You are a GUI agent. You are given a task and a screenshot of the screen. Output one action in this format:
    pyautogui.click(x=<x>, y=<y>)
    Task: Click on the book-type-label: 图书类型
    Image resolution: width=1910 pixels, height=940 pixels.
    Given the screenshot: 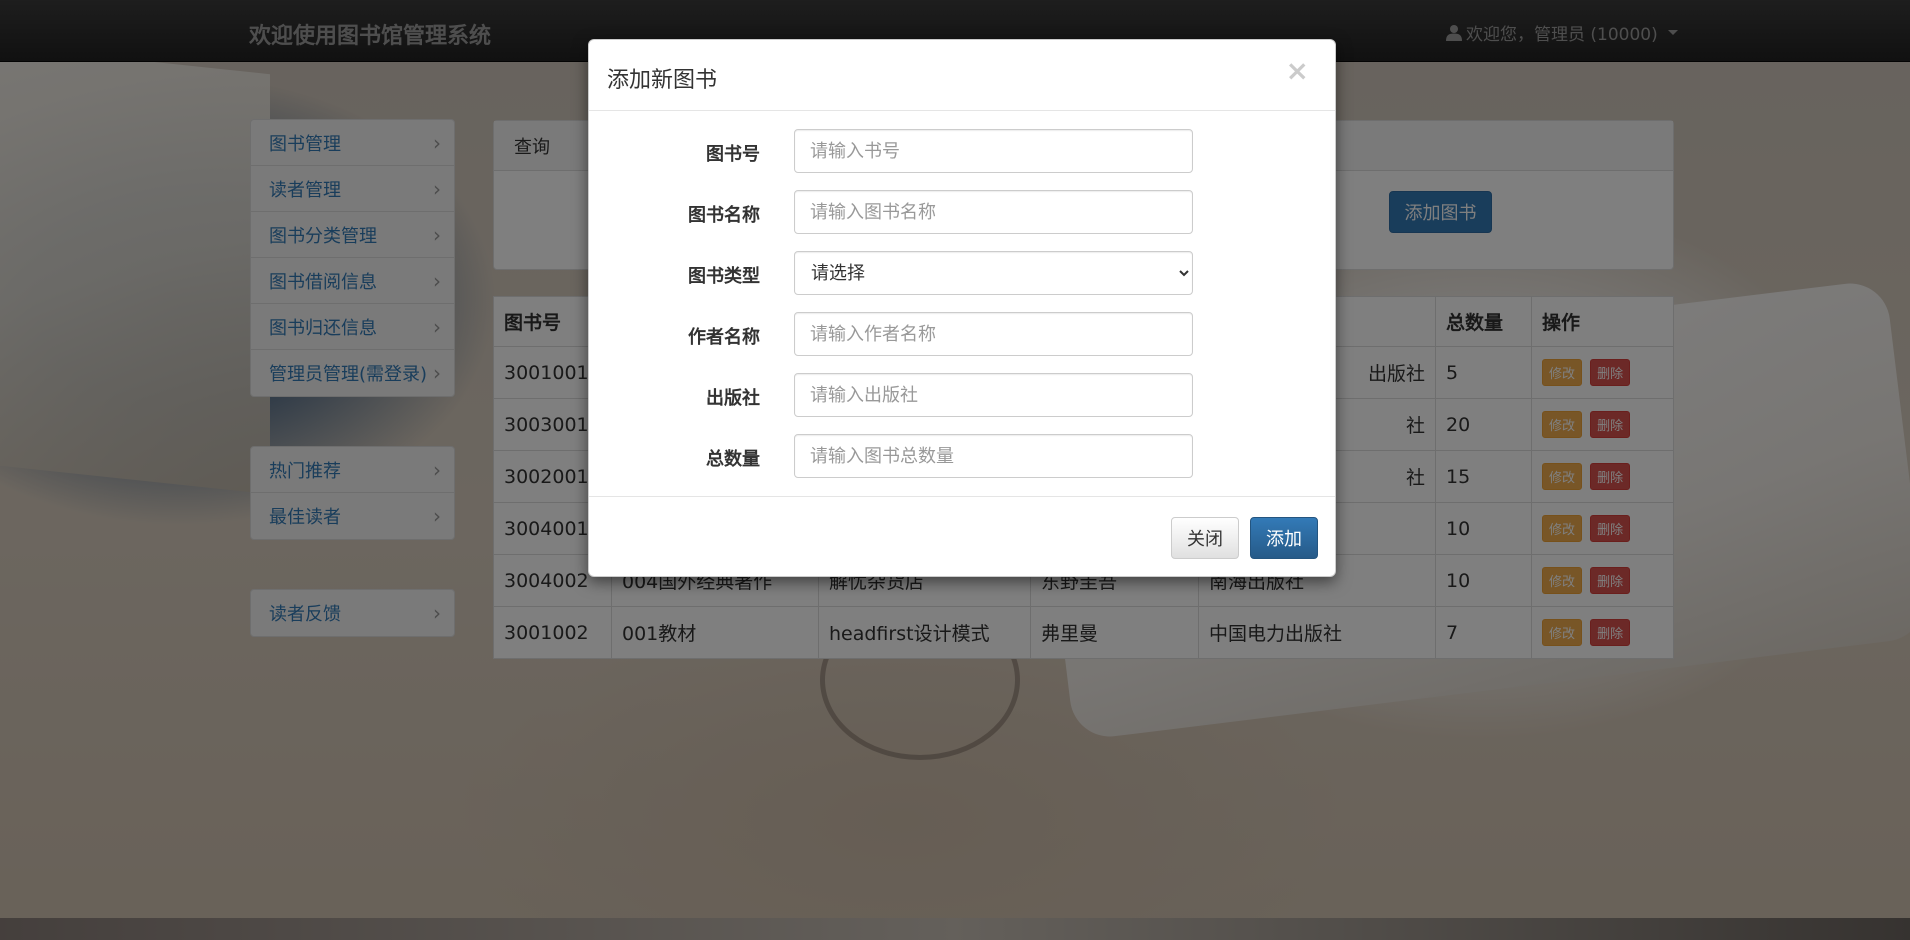 What is the action you would take?
    pyautogui.click(x=724, y=276)
    